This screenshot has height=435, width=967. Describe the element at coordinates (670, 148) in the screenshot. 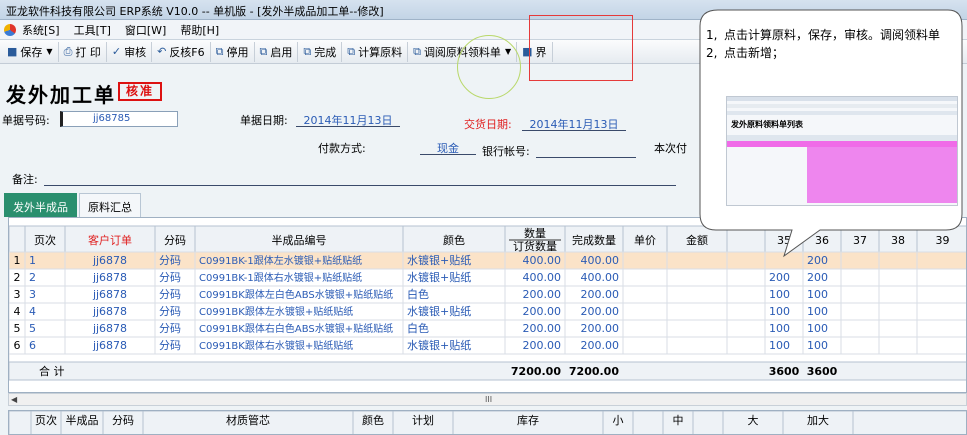

I see `current-payment-label: 本次付` at that location.